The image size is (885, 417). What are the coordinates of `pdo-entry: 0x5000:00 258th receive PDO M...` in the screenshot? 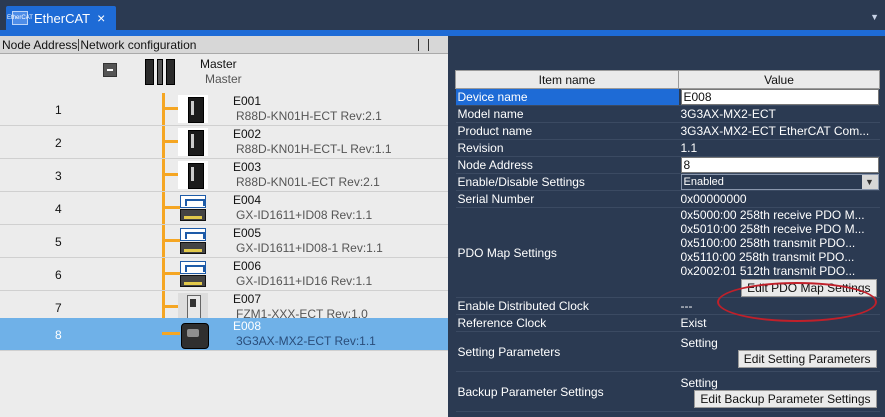 It's located at (772, 215).